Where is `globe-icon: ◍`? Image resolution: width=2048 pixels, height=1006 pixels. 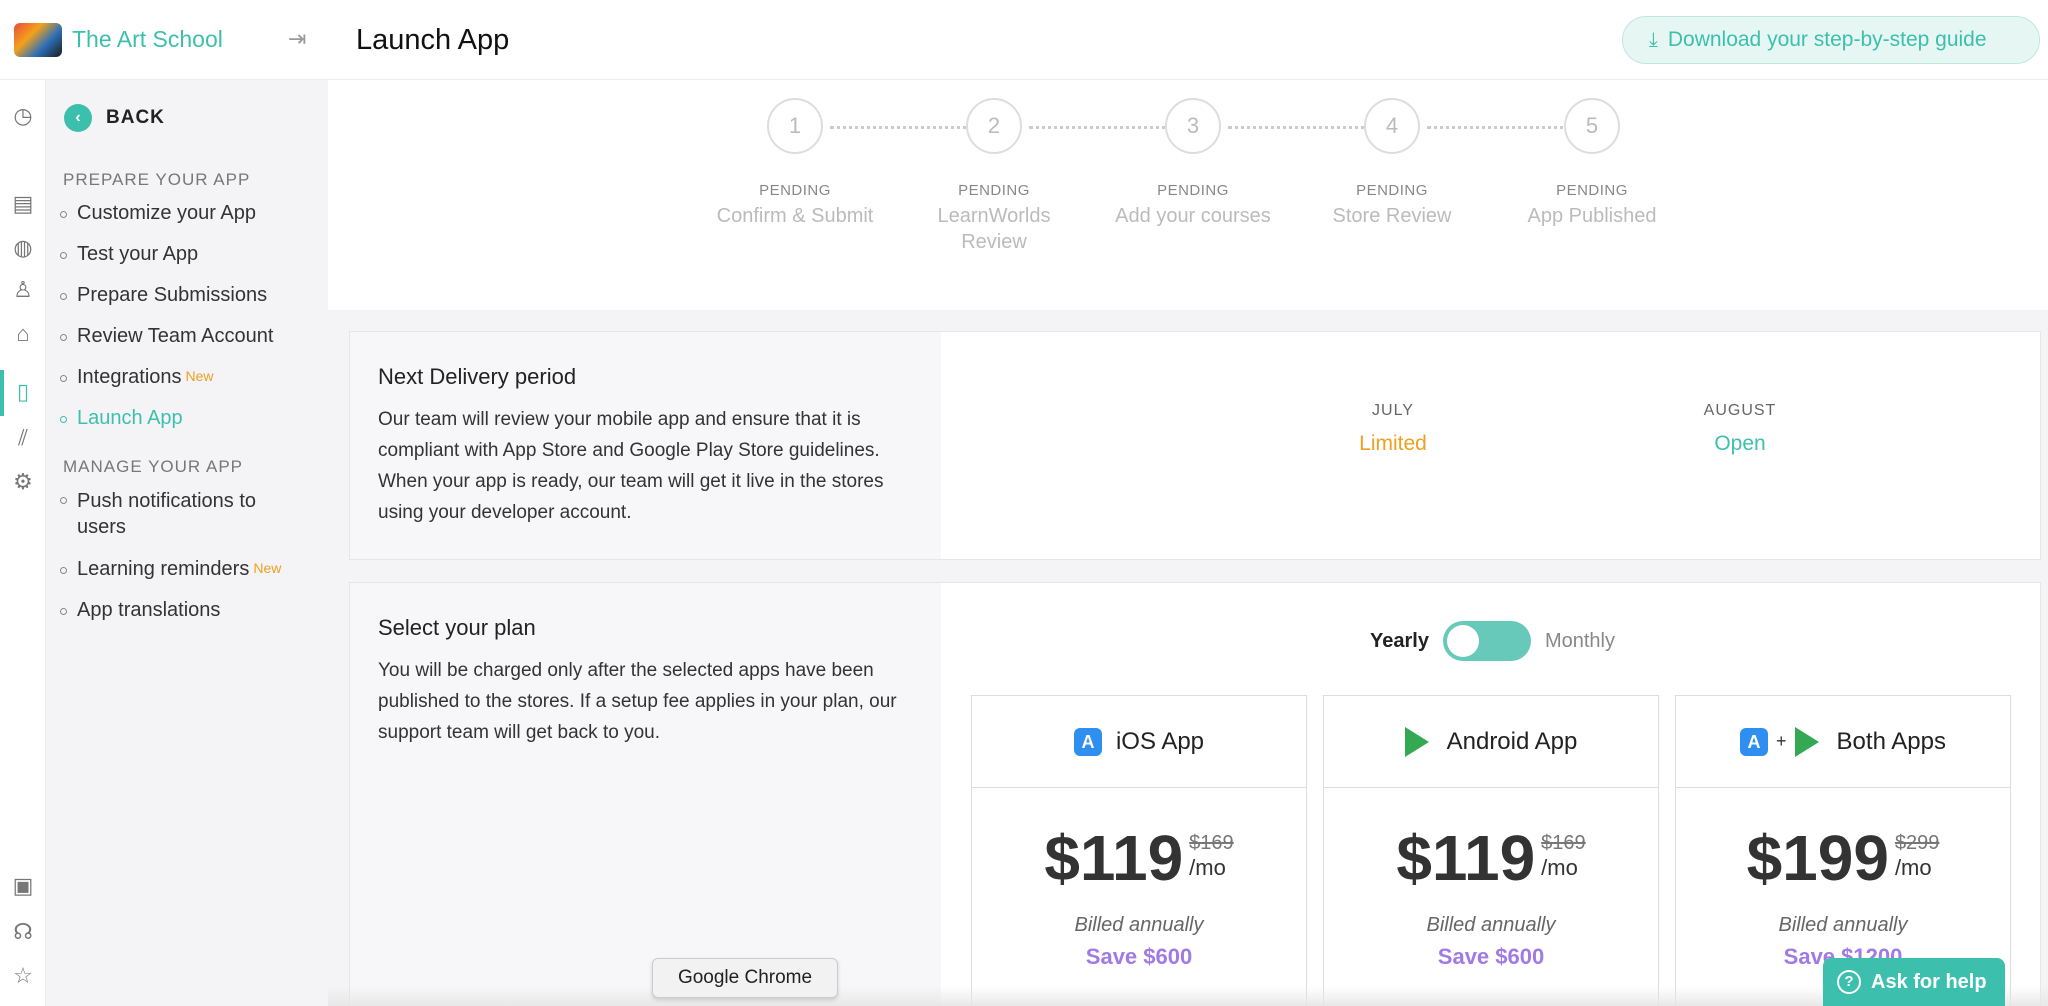 globe-icon: ◍ is located at coordinates (23, 248).